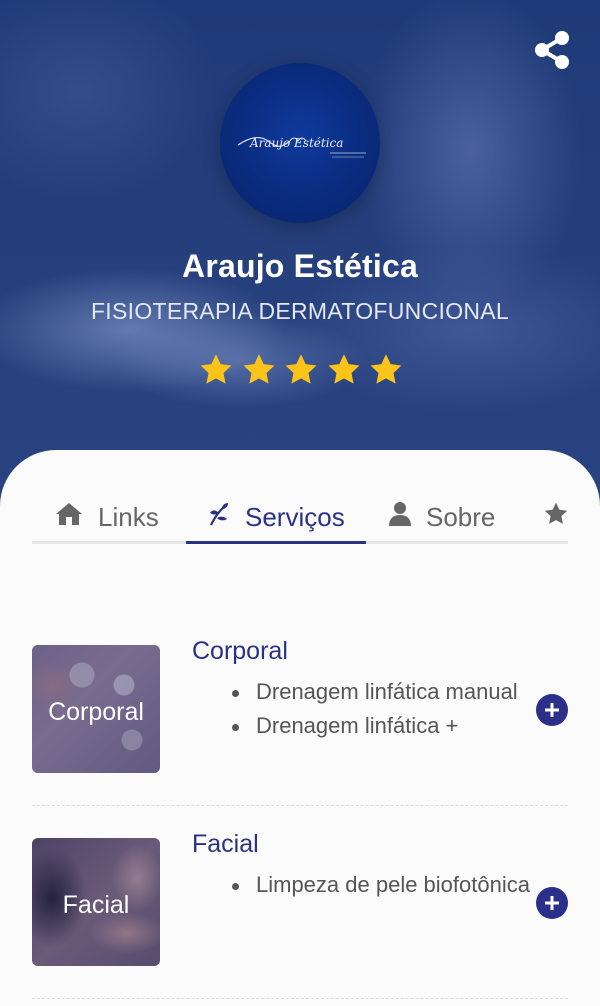 The image size is (600, 1006). I want to click on service-items: Limpeza de pele biofotônica, so click(382, 885).